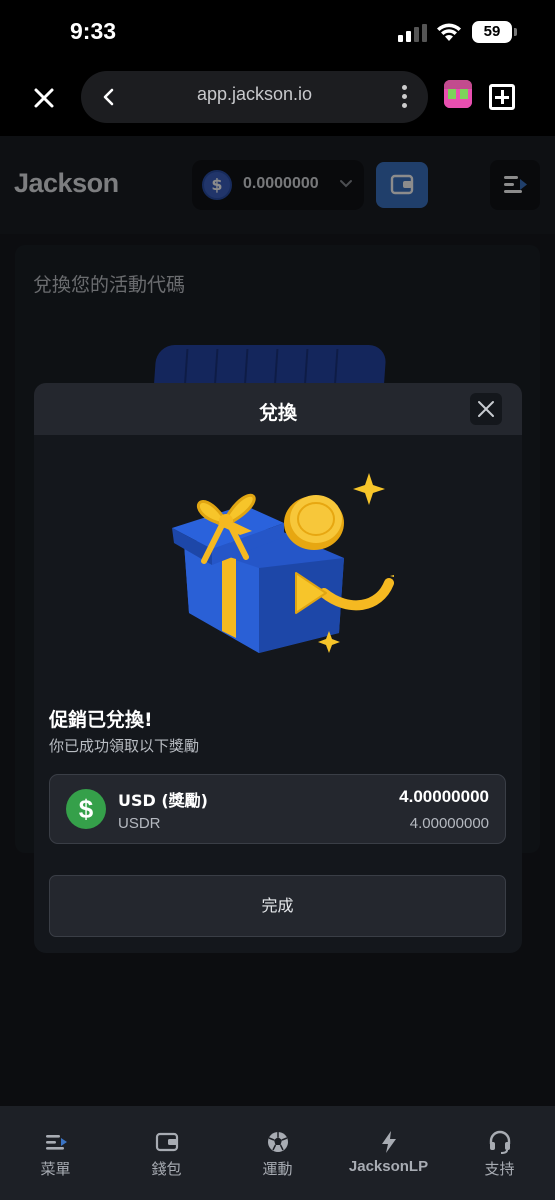 The image size is (555, 1200). What do you see at coordinates (166, 1169) in the screenshot?
I see `nav-label: 錢包` at bounding box center [166, 1169].